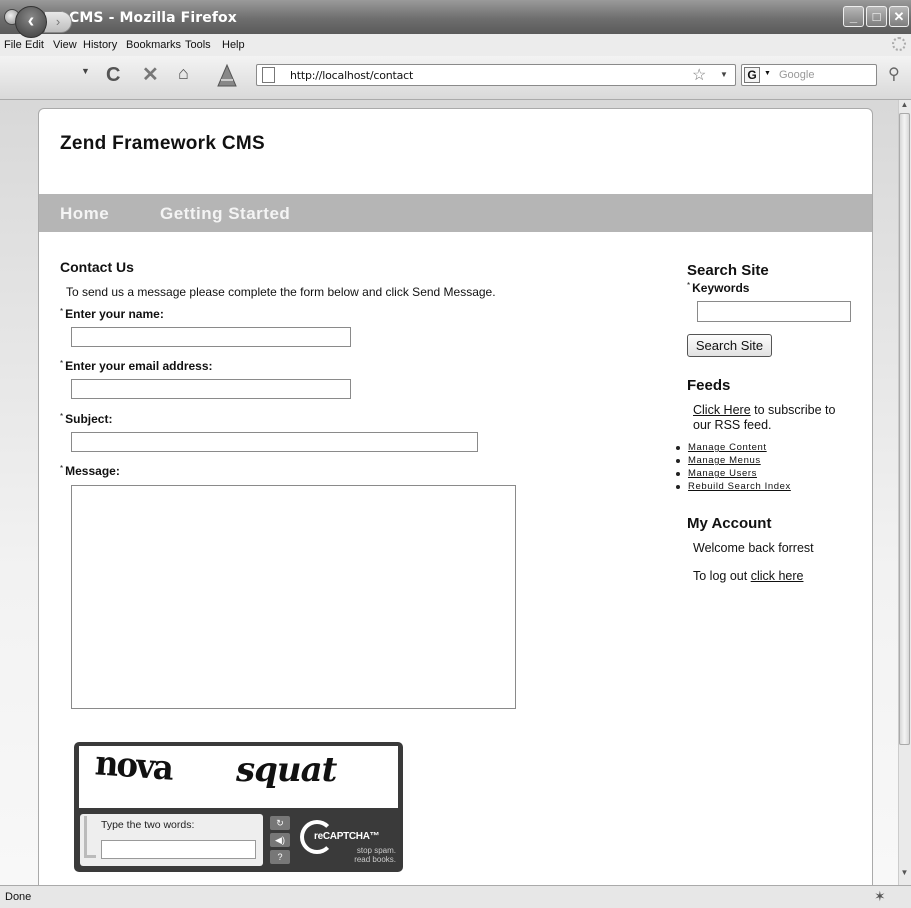  Describe the element at coordinates (233, 45) in the screenshot. I see `menu-help: Help` at that location.